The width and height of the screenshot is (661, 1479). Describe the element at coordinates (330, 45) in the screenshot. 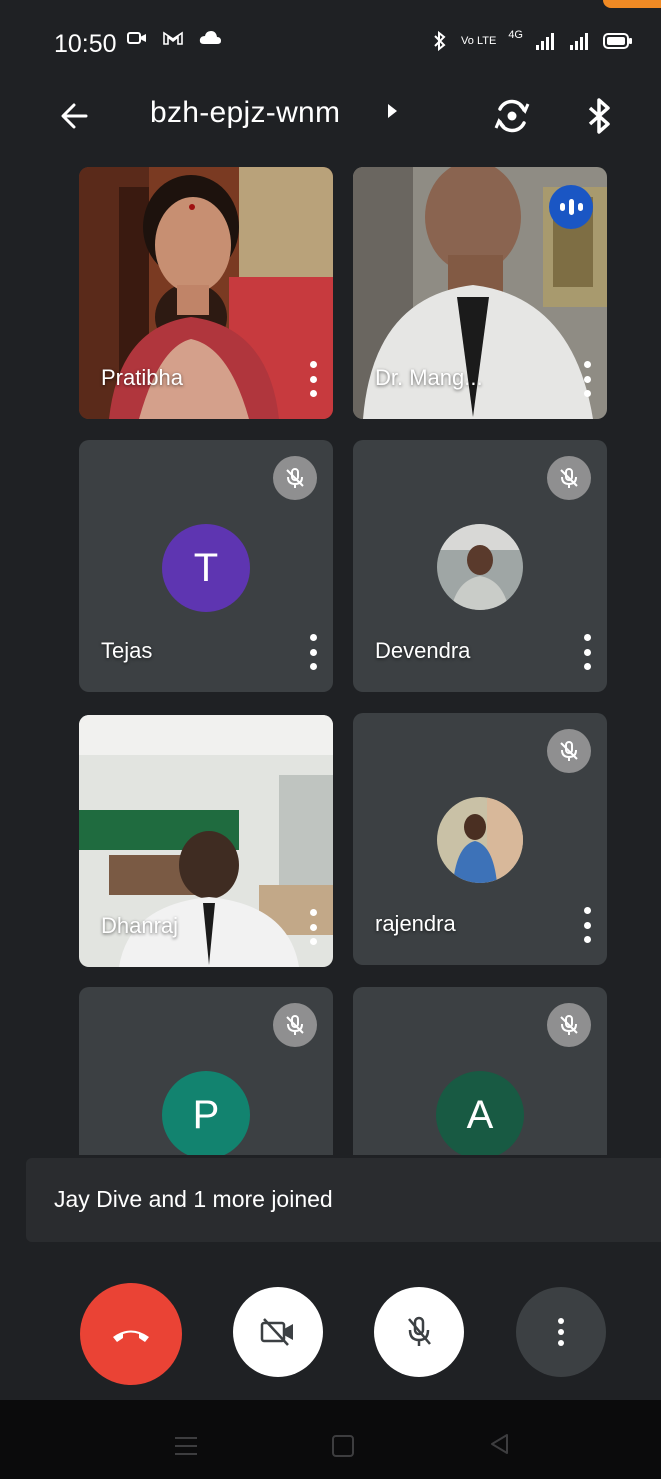

I see `status-bar: 10:50 Vo LTE 4G` at that location.